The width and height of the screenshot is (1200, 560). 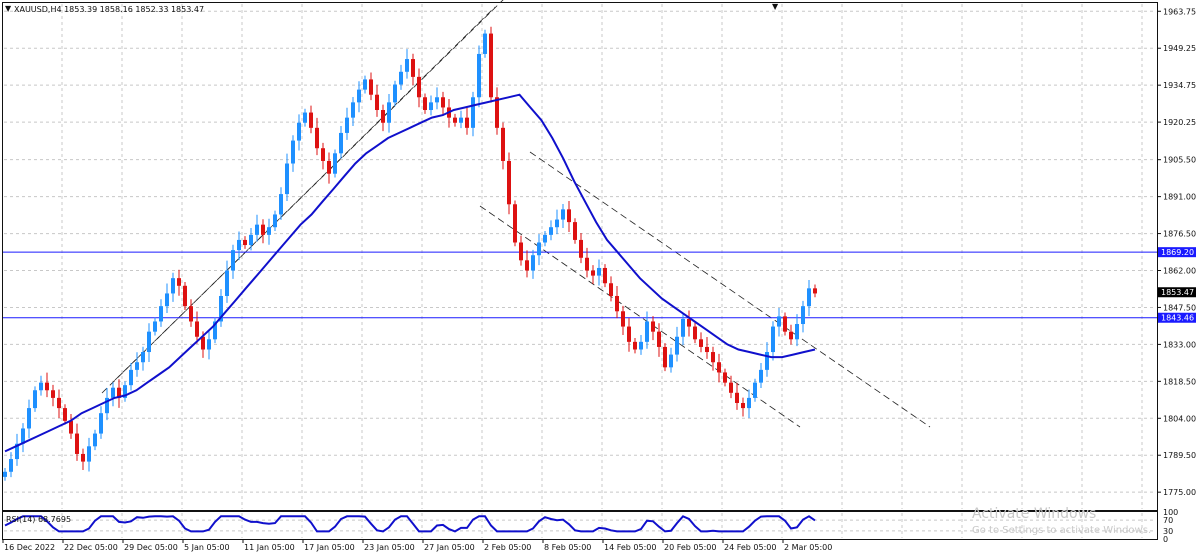 What do you see at coordinates (1179, 271) in the screenshot?
I see `price-tick-label: 1862.00` at bounding box center [1179, 271].